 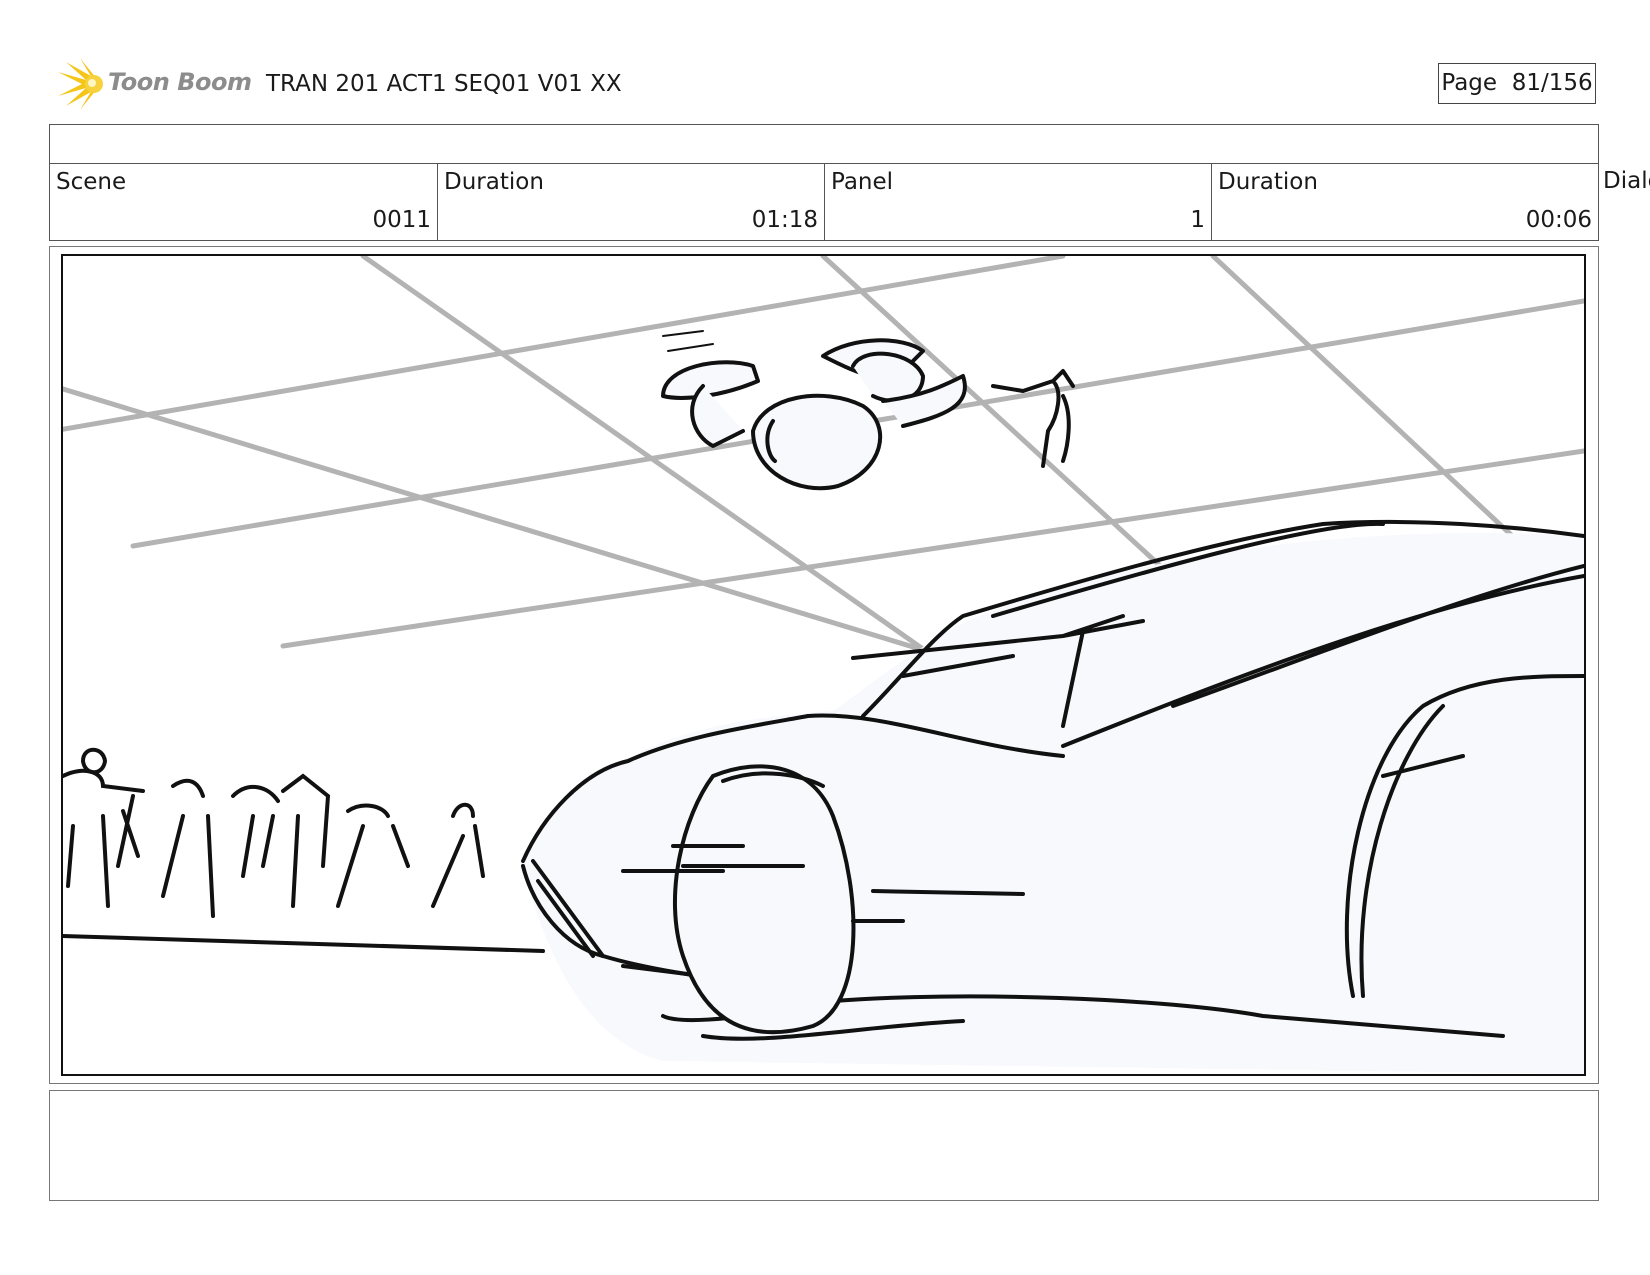 What do you see at coordinates (1405, 202) in the screenshot?
I see `panel-duration-cell: Duration 00:06` at bounding box center [1405, 202].